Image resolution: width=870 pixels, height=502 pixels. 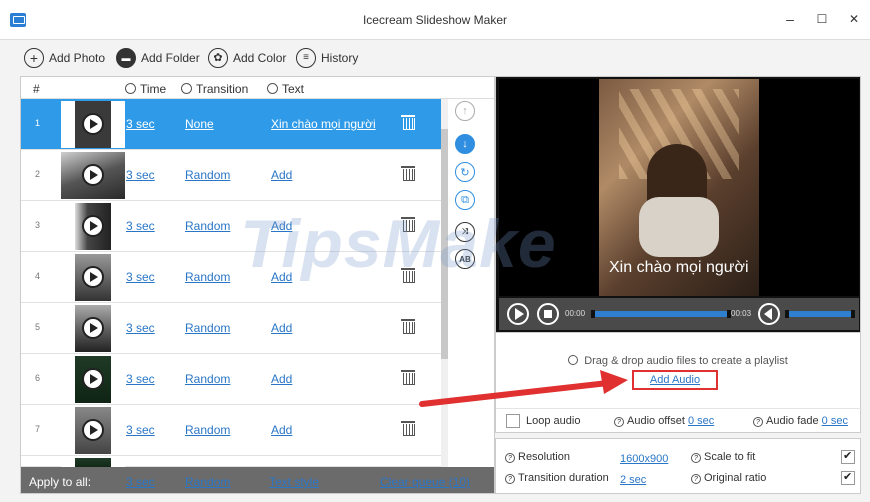 I want to click on table-row: 4 3 sec Random Add, so click(x=231, y=277).